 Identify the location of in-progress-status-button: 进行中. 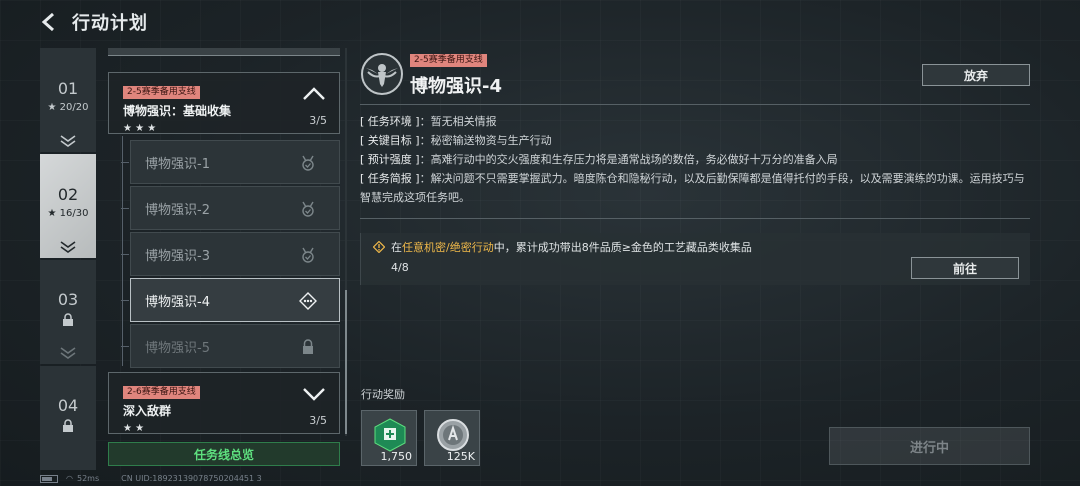
(929, 446).